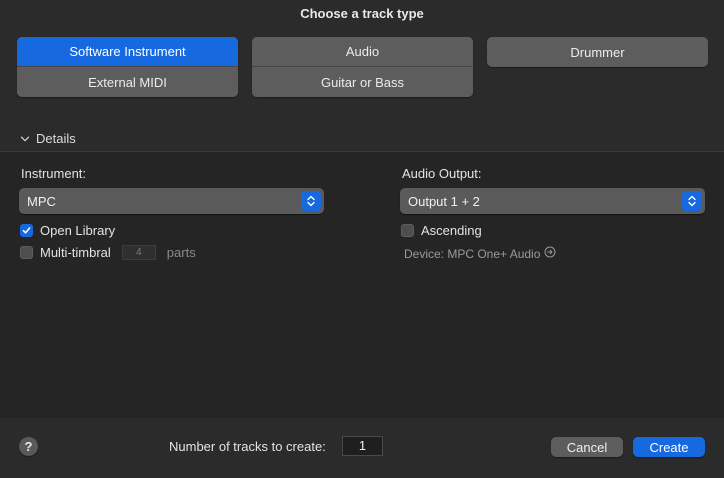 Image resolution: width=724 pixels, height=478 pixels. Describe the element at coordinates (138, 252) in the screenshot. I see `parts-field: 4` at that location.